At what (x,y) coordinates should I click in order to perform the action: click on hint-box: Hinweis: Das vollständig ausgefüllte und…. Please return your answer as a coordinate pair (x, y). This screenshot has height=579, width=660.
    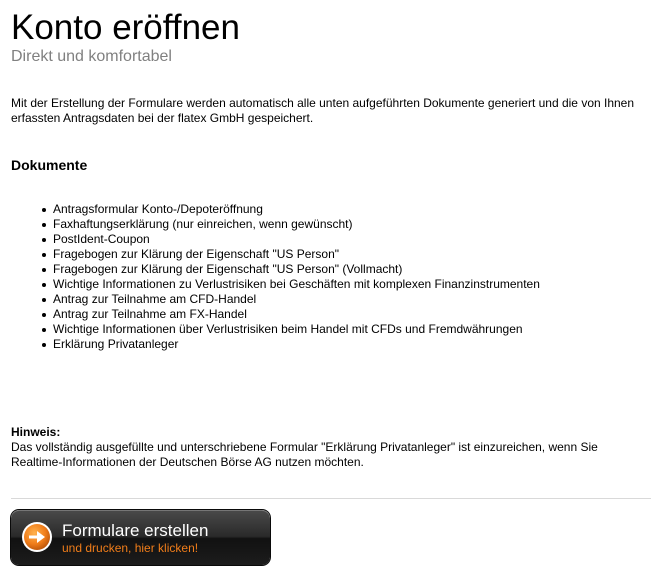
    Looking at the image, I should click on (331, 447).